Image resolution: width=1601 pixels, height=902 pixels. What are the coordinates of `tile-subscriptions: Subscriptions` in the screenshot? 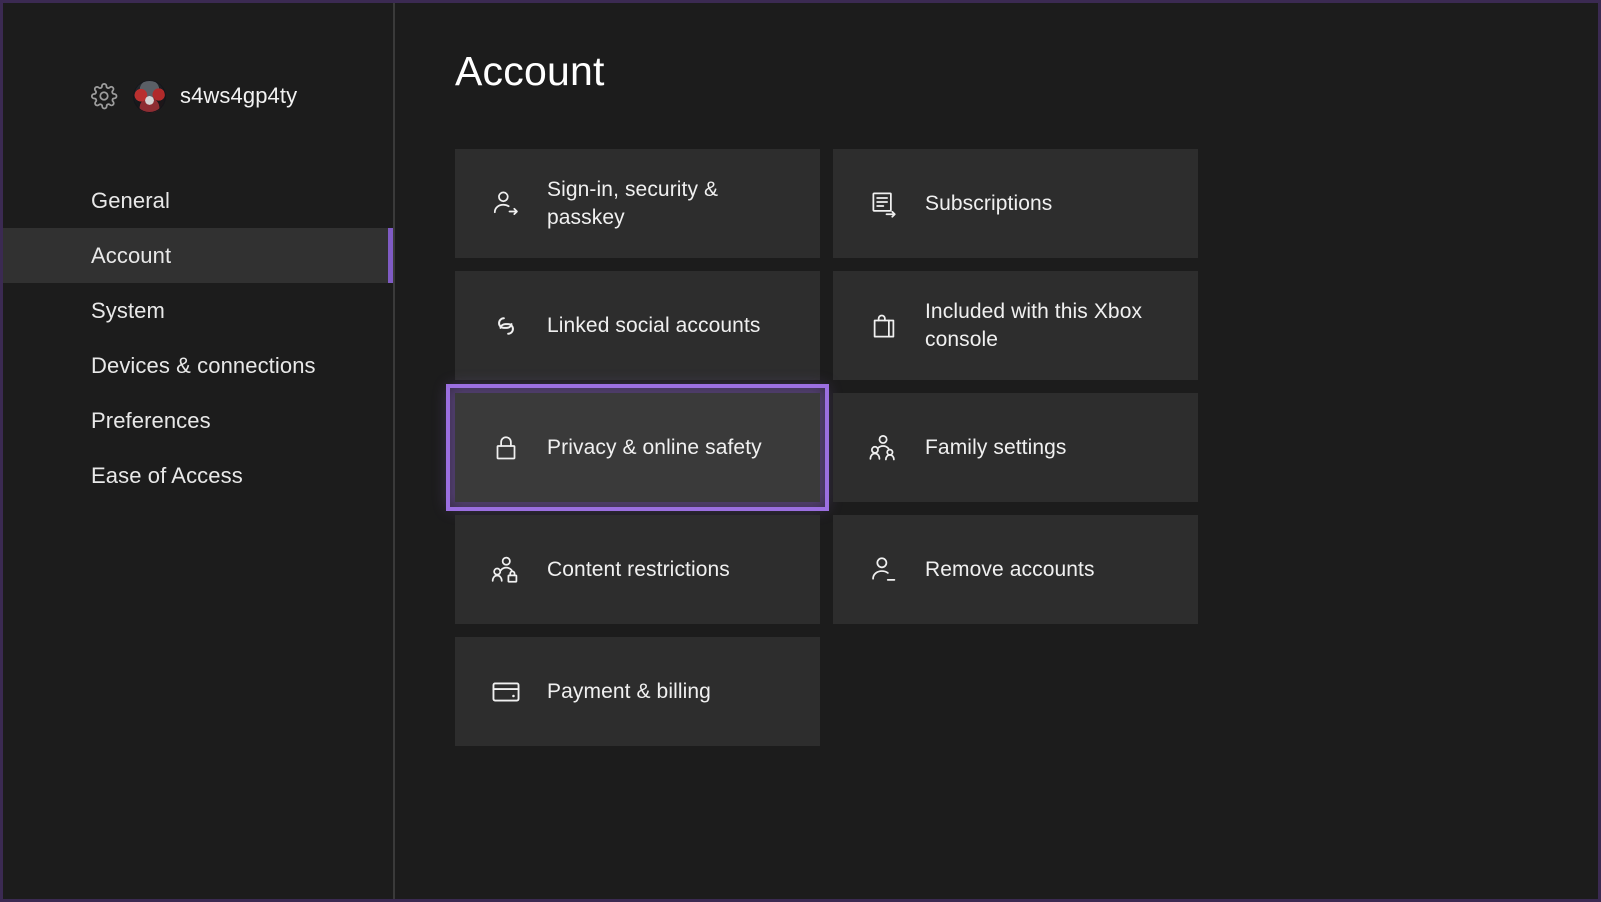 It's located at (1015, 203).